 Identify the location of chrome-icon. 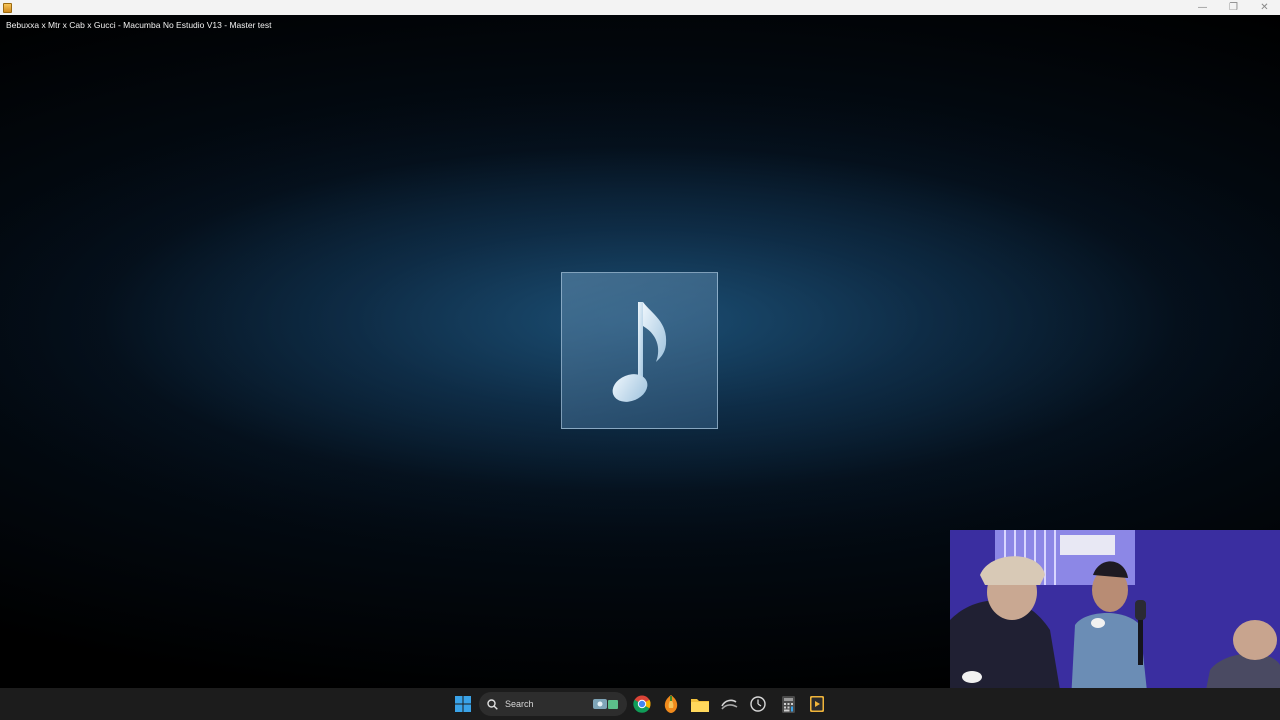
(642, 704).